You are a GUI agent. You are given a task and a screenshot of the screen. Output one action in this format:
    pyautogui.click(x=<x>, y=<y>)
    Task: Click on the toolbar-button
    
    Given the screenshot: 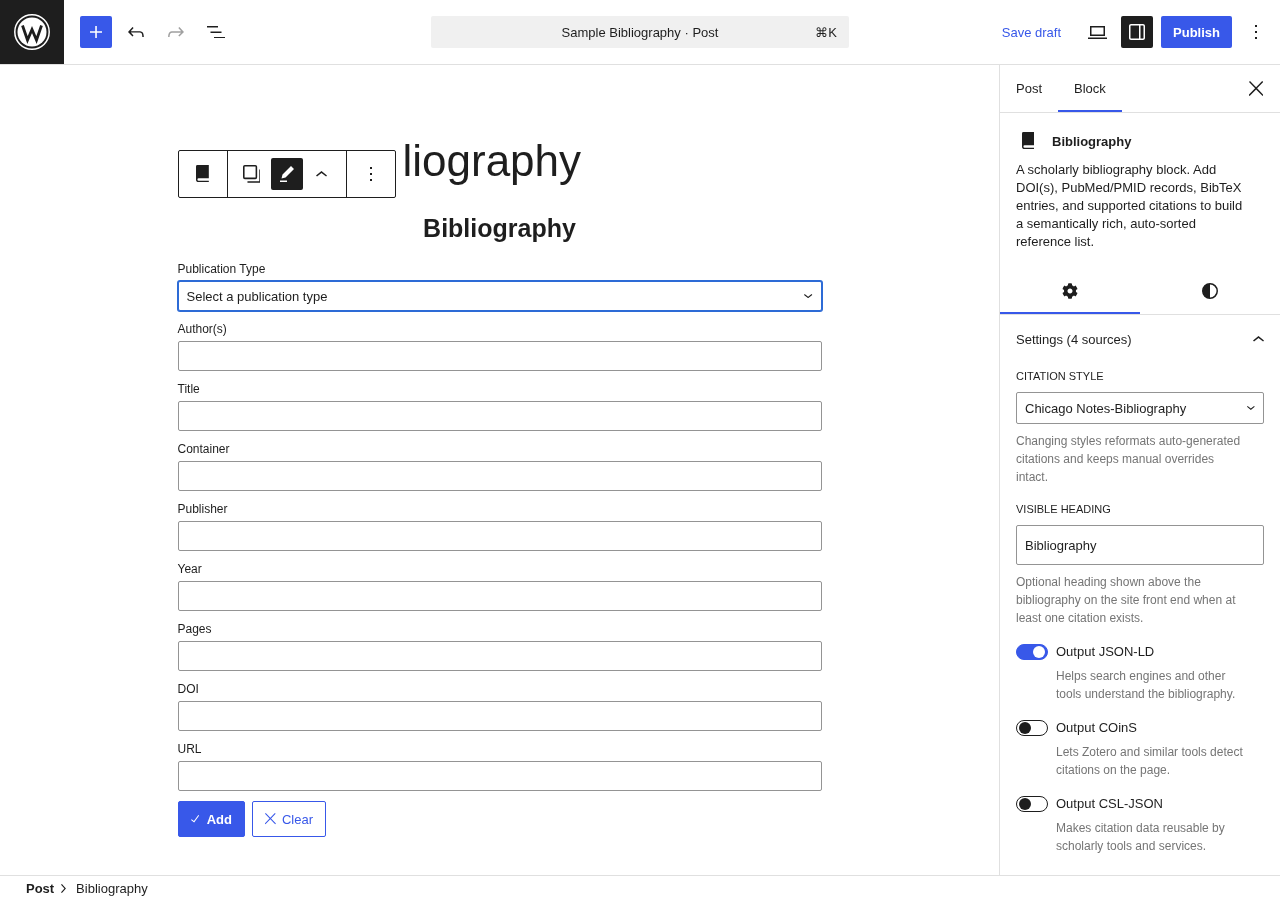 What is the action you would take?
    pyautogui.click(x=286, y=174)
    